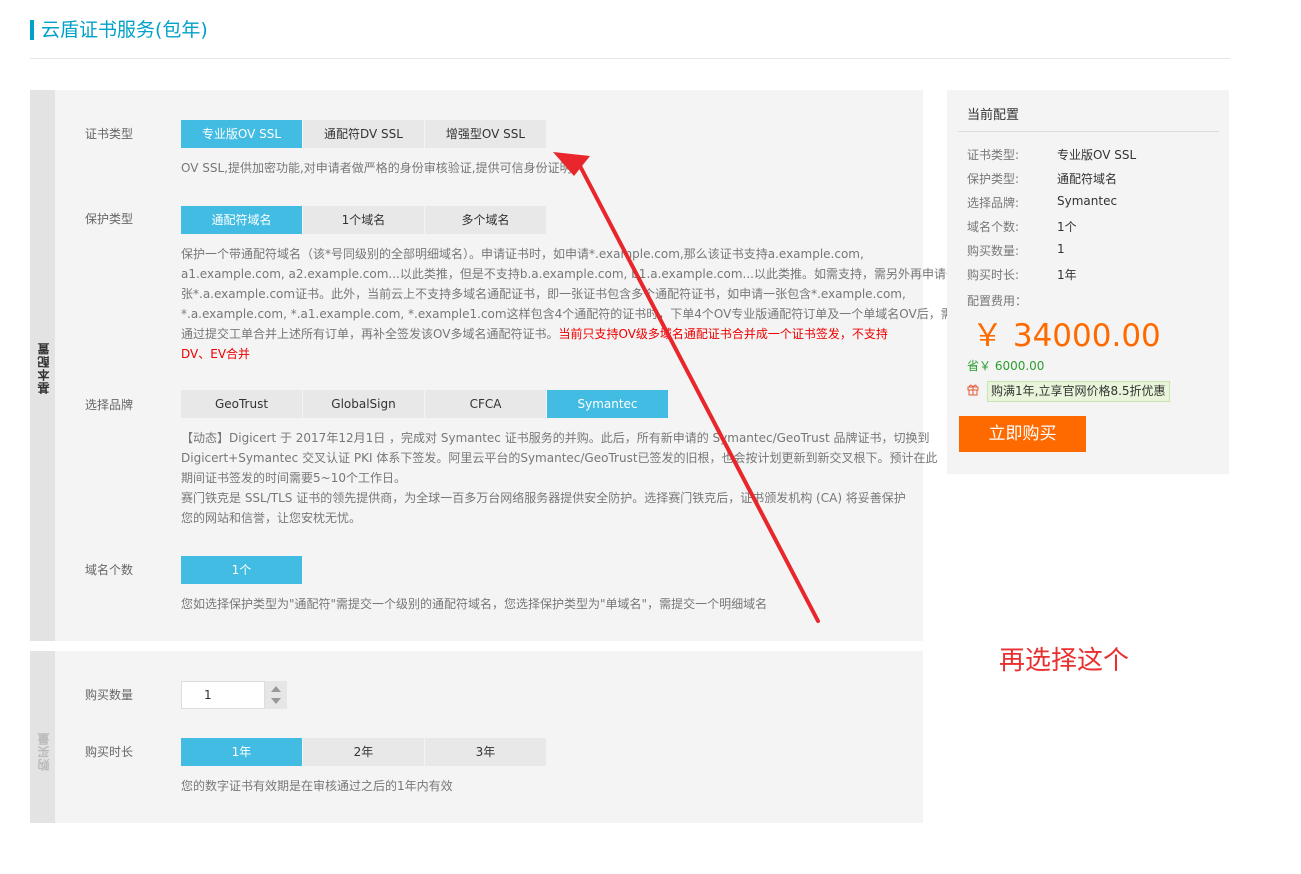 The height and width of the screenshot is (874, 1301). I want to click on annotation-arrow, so click(686, 387).